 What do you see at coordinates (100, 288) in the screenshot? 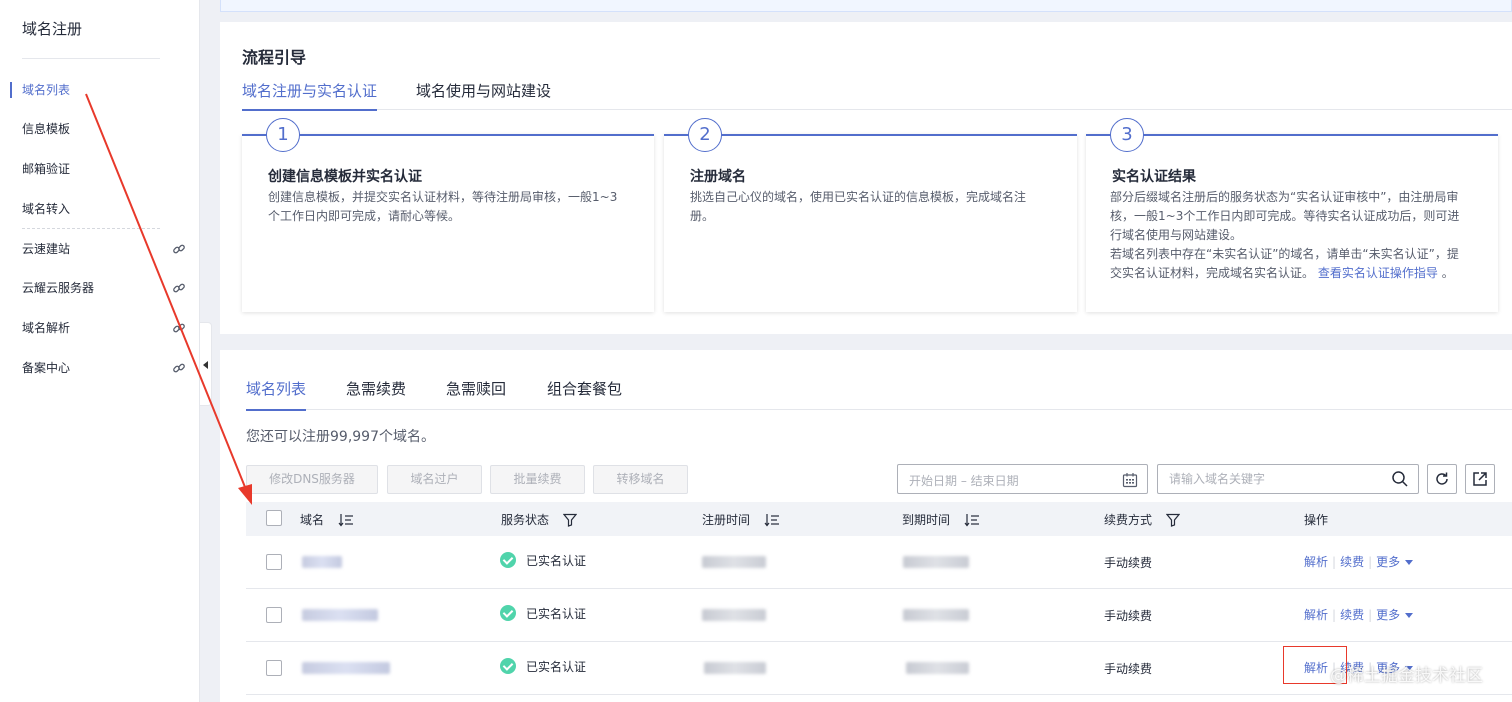
I see `sidebar-item-cloud-server: 云耀云服务器` at bounding box center [100, 288].